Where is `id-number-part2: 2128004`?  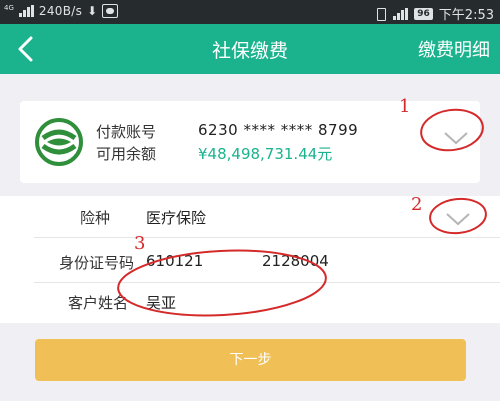
id-number-part2: 2128004 is located at coordinates (295, 261).